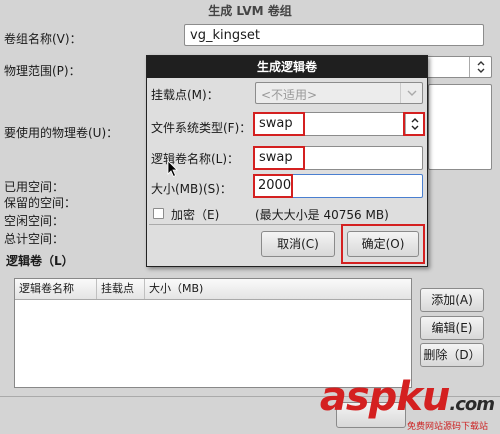 The height and width of the screenshot is (434, 500). I want to click on ok-button: 确定(O), so click(383, 244).